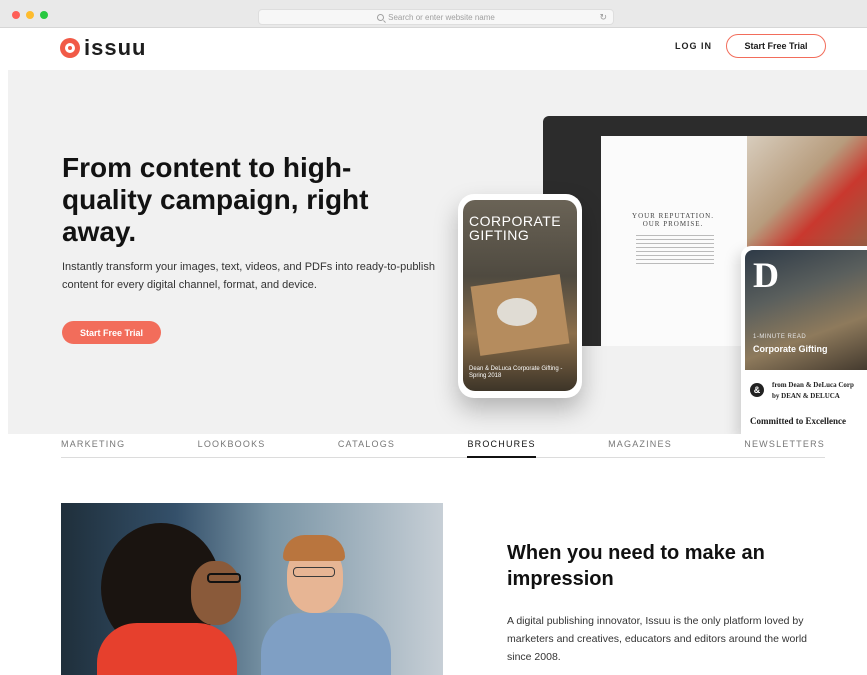 The height and width of the screenshot is (675, 867). What do you see at coordinates (636, 566) in the screenshot?
I see `section-title: When you need to make an impression` at bounding box center [636, 566].